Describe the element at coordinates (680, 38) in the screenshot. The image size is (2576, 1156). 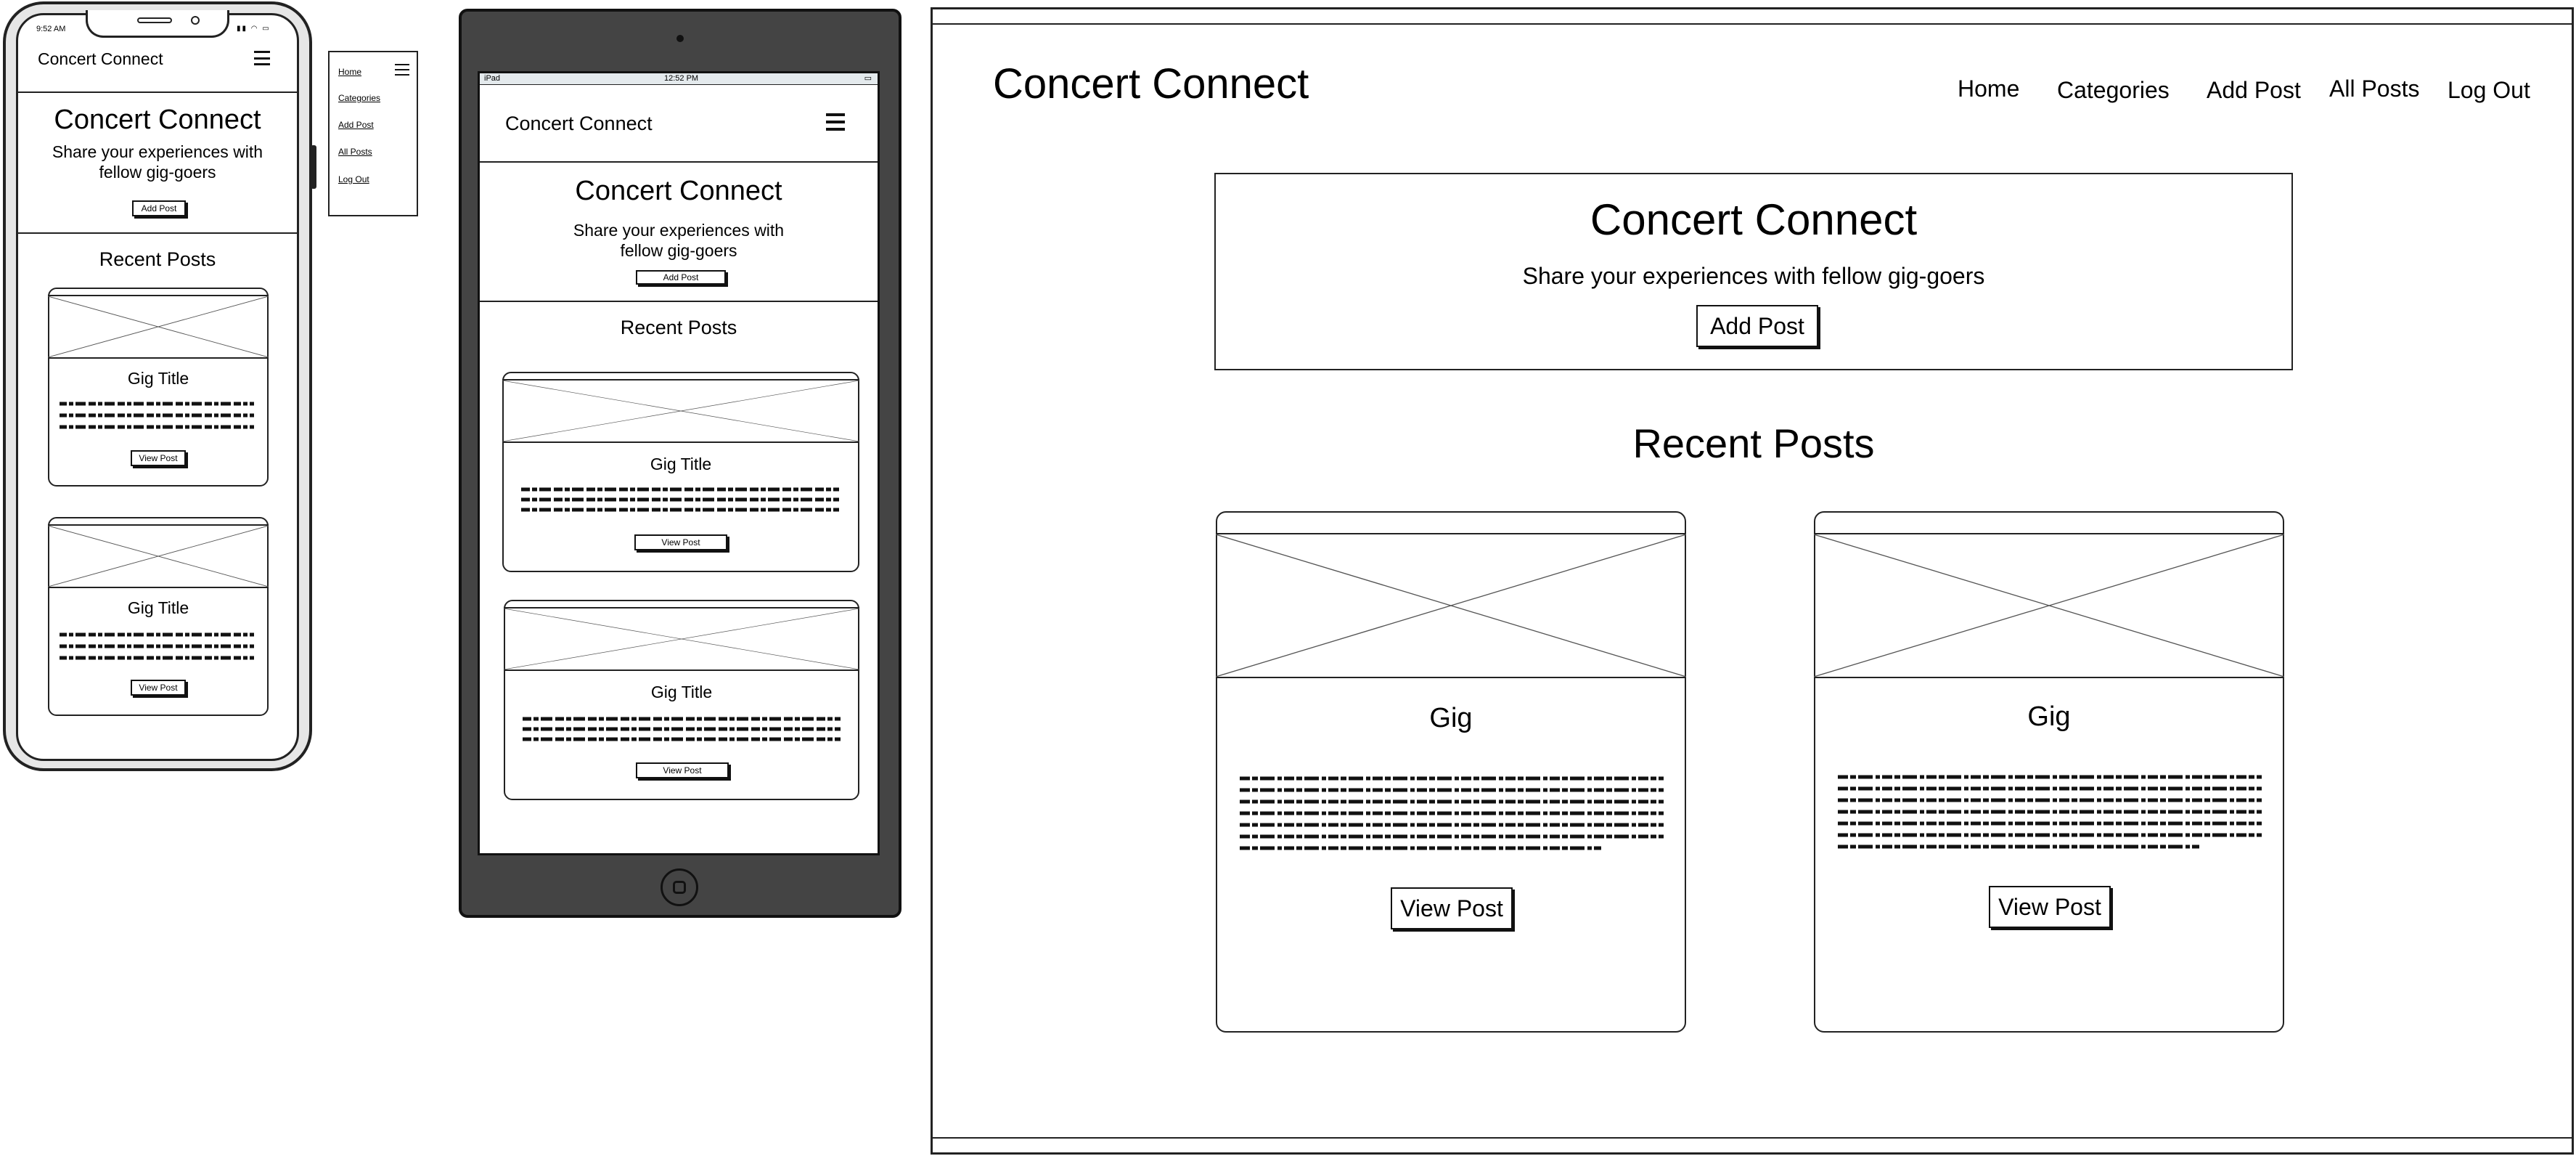
I see `tablet-camera` at that location.